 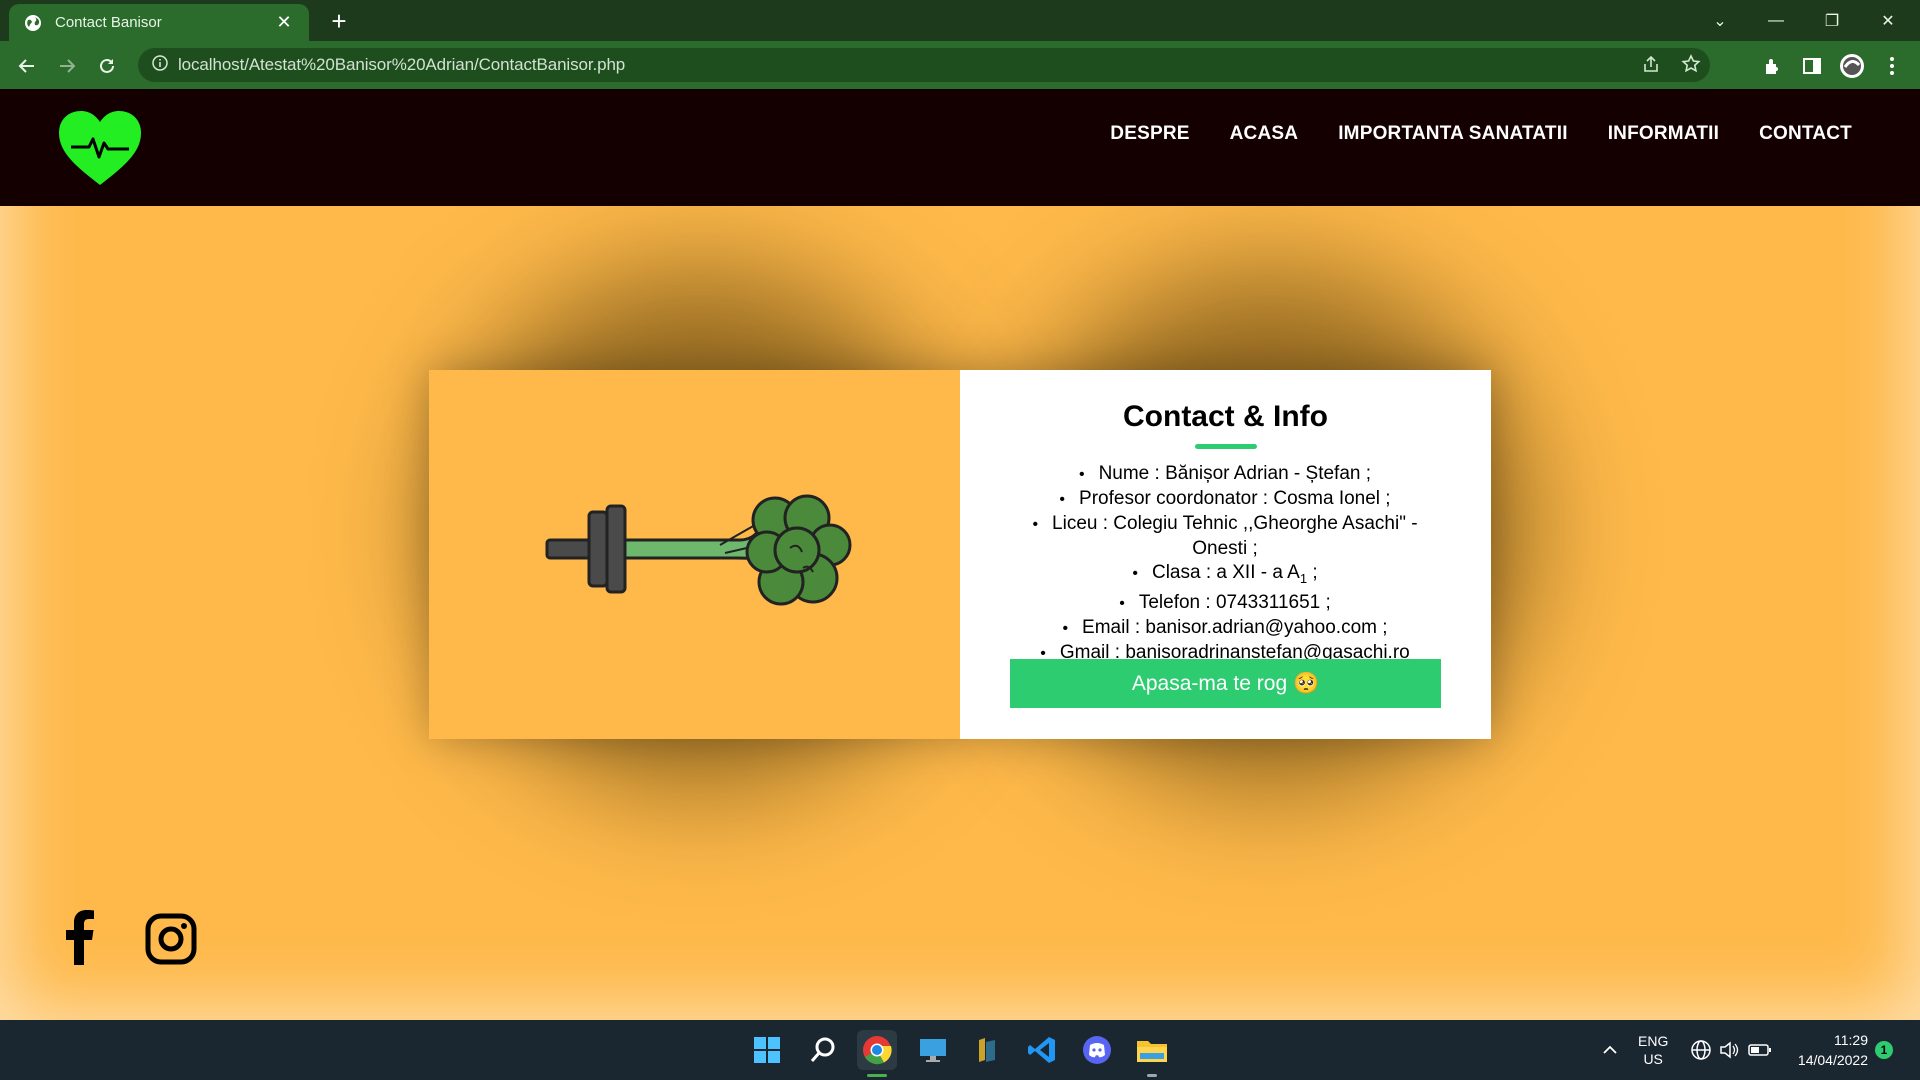 What do you see at coordinates (1892, 66) in the screenshot?
I see `menu-dots-icon` at bounding box center [1892, 66].